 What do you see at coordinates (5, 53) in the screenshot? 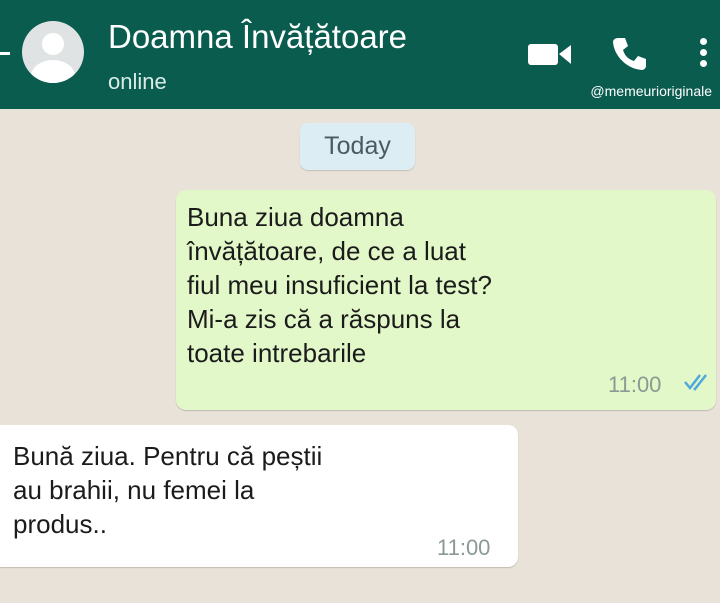
I see `back-arrow-icon` at bounding box center [5, 53].